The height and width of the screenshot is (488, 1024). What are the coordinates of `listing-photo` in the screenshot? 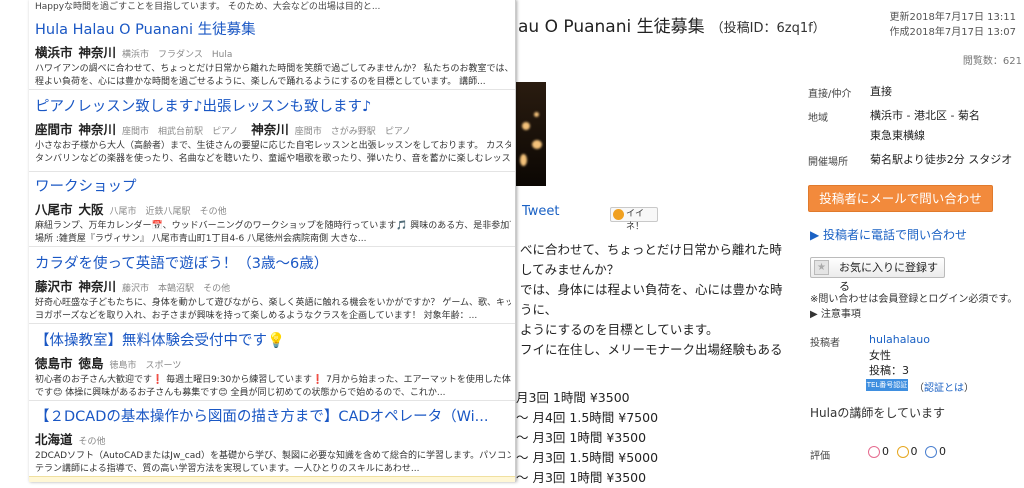 It's located at (531, 134).